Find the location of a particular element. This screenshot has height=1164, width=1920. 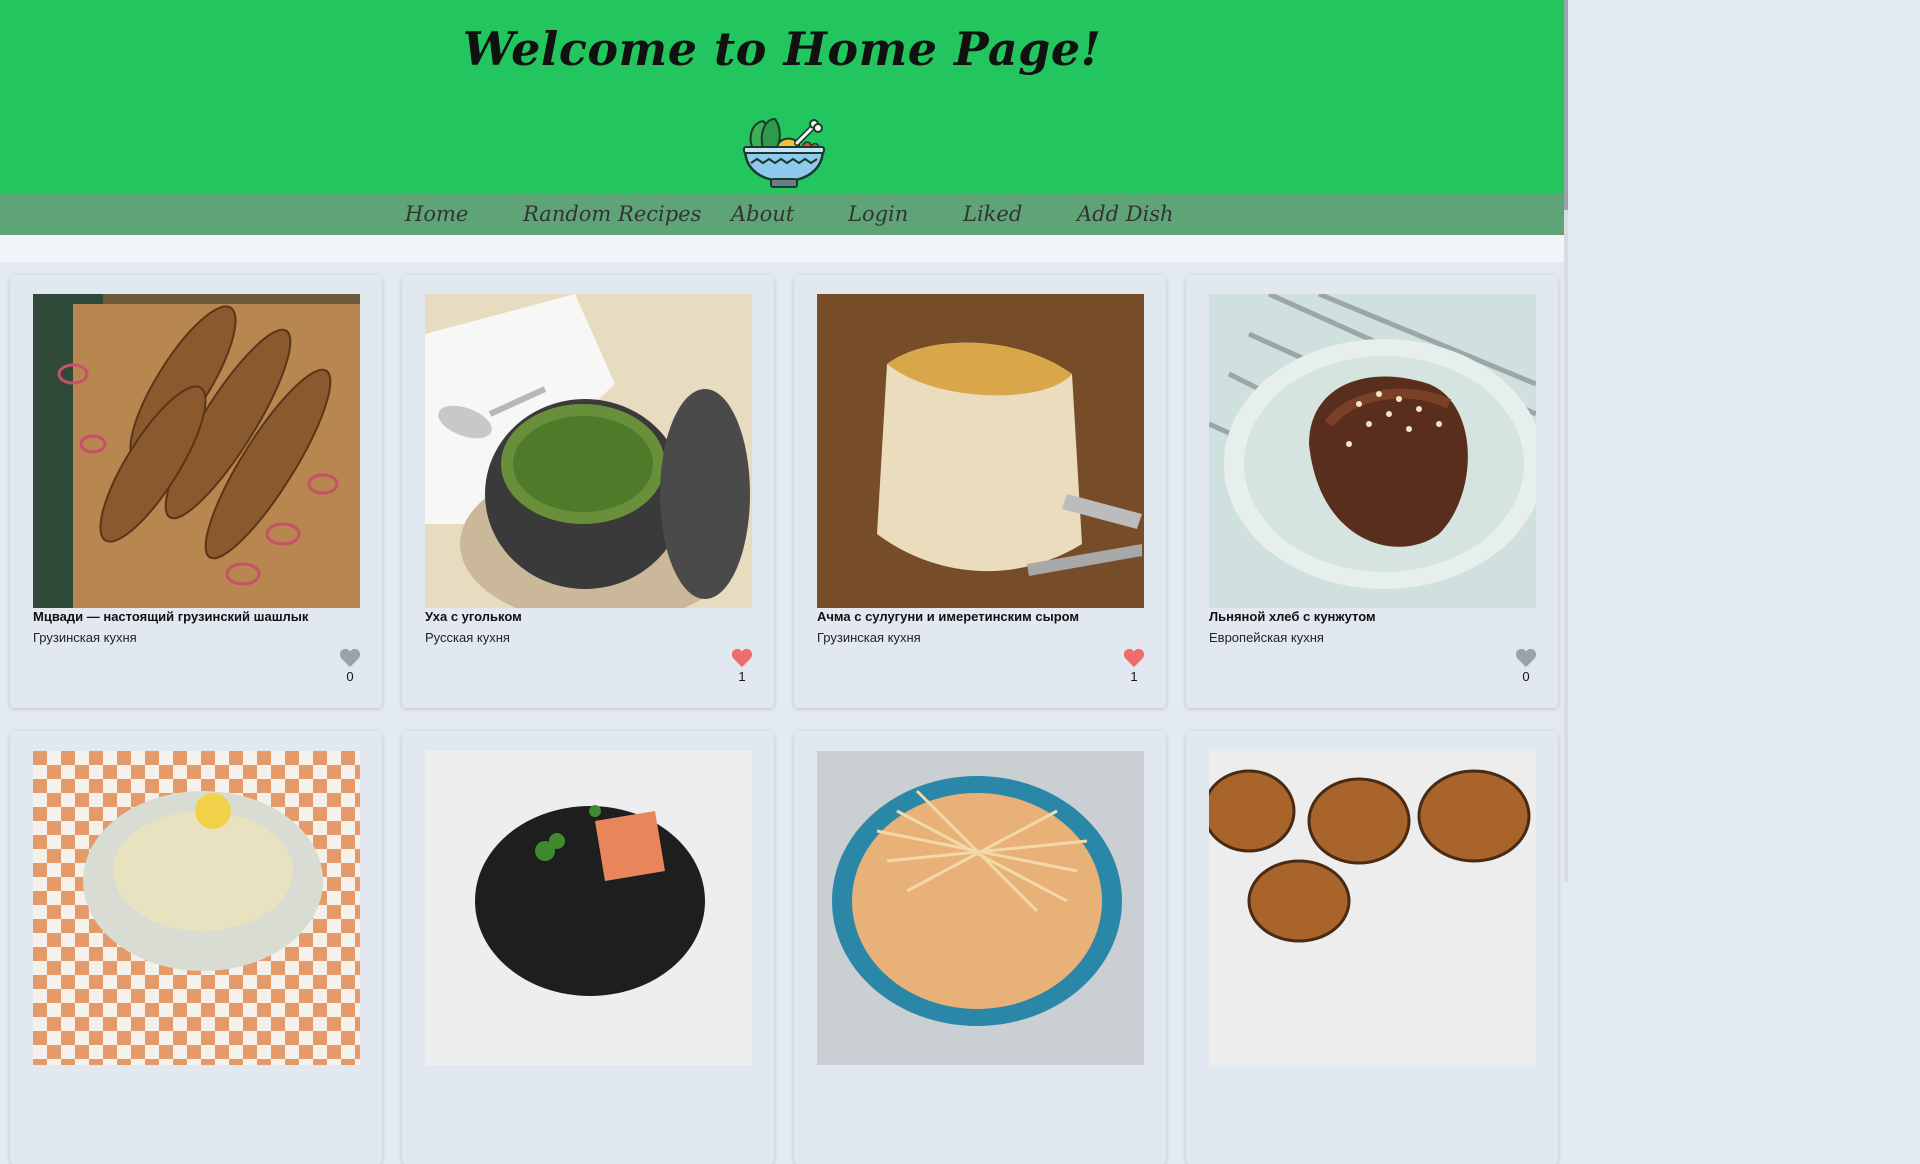

nav-liked: Liked is located at coordinates (992, 214).